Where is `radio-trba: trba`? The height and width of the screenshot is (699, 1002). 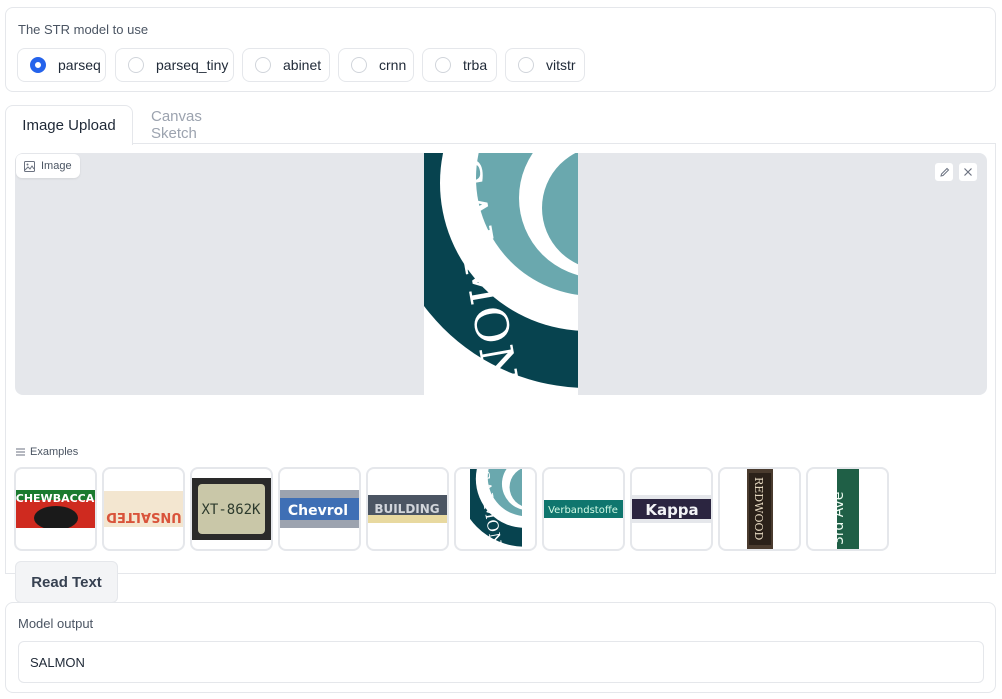
radio-trba: trba is located at coordinates (459, 65).